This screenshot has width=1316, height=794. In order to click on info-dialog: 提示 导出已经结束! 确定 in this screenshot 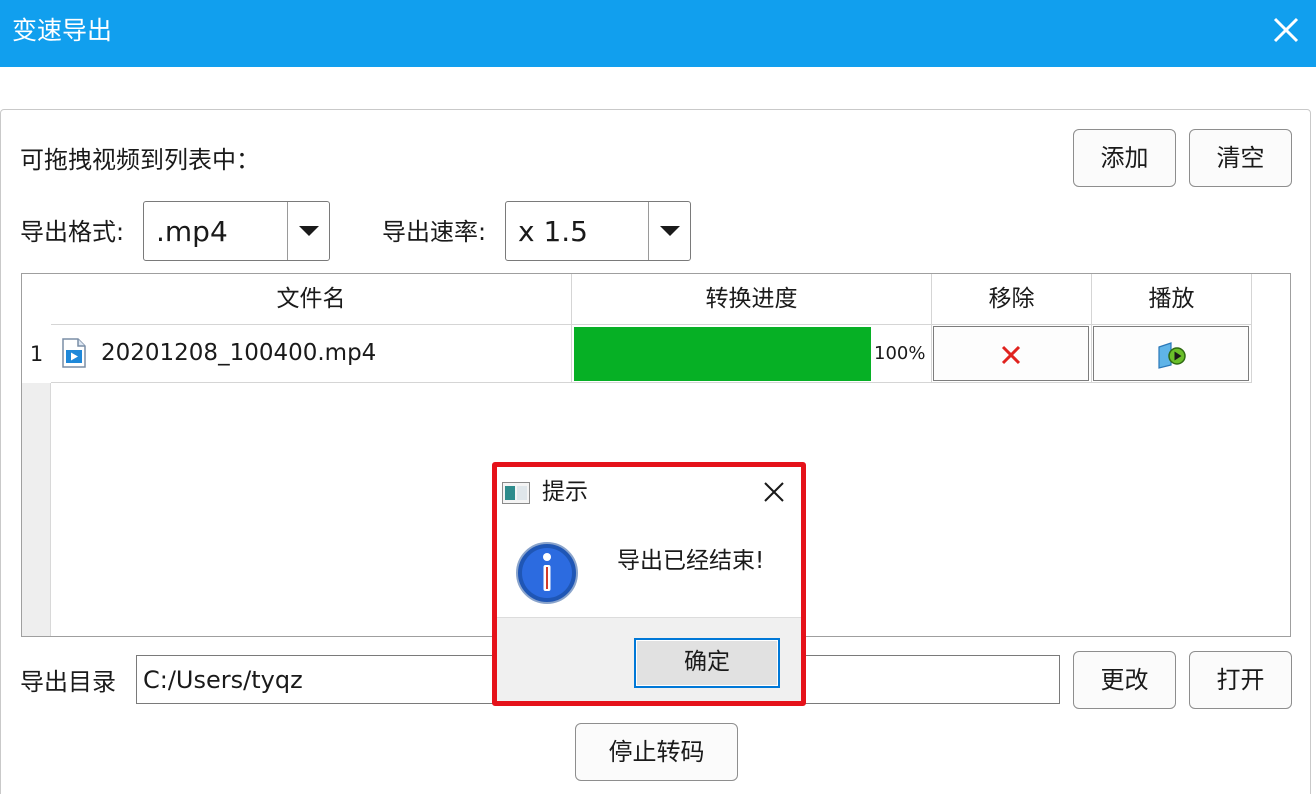, I will do `click(649, 584)`.